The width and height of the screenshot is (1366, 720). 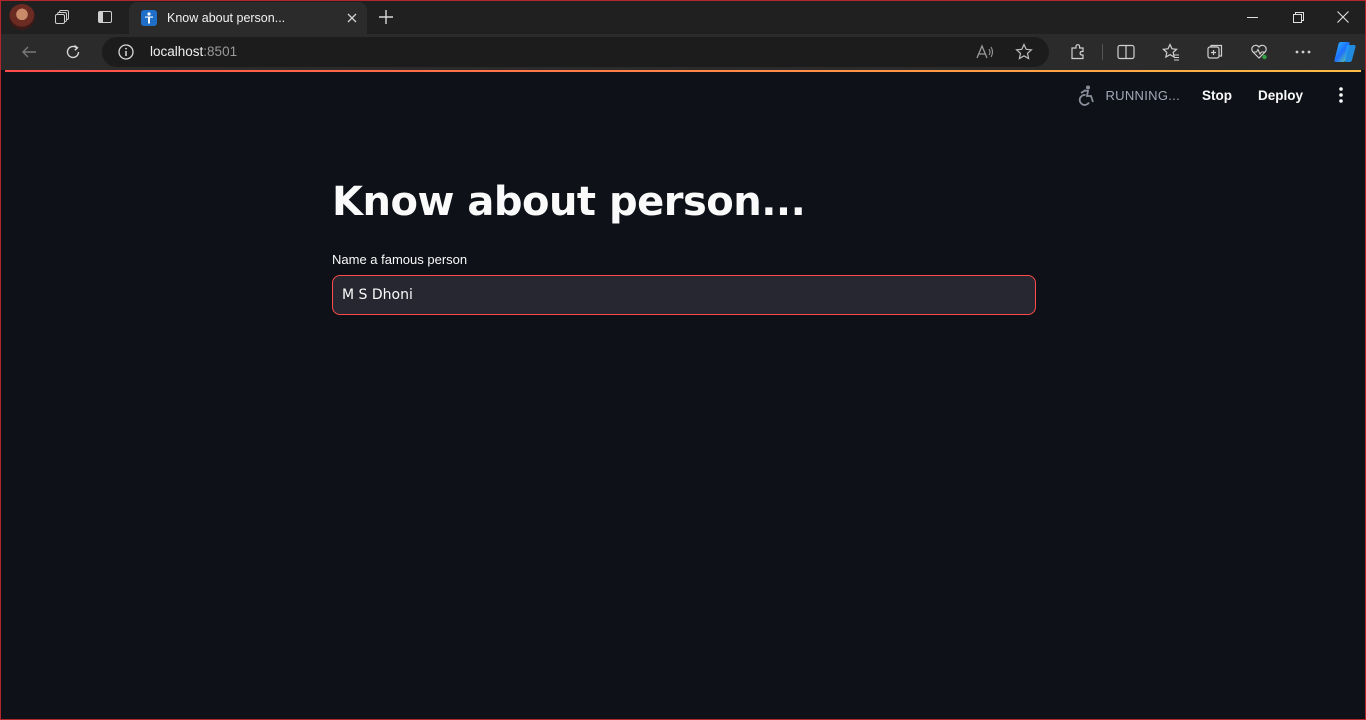 I want to click on extensions-icon, so click(x=1078, y=52).